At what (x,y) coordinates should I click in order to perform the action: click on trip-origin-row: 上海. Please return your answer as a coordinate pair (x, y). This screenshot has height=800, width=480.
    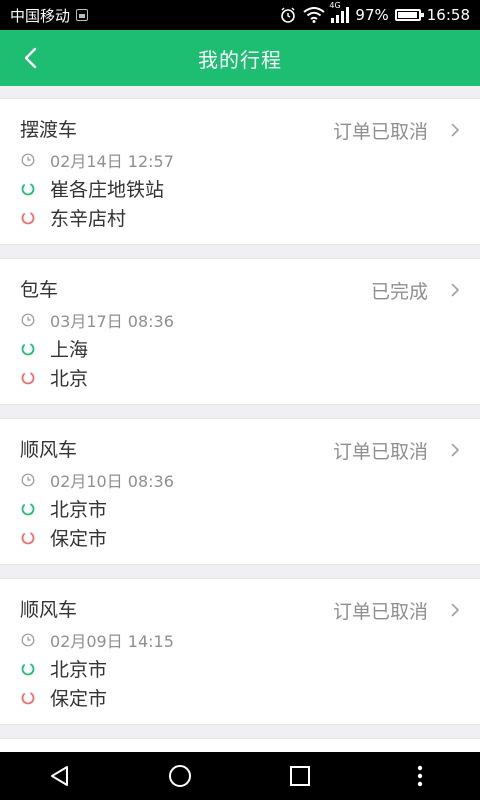
    Looking at the image, I should click on (240, 348).